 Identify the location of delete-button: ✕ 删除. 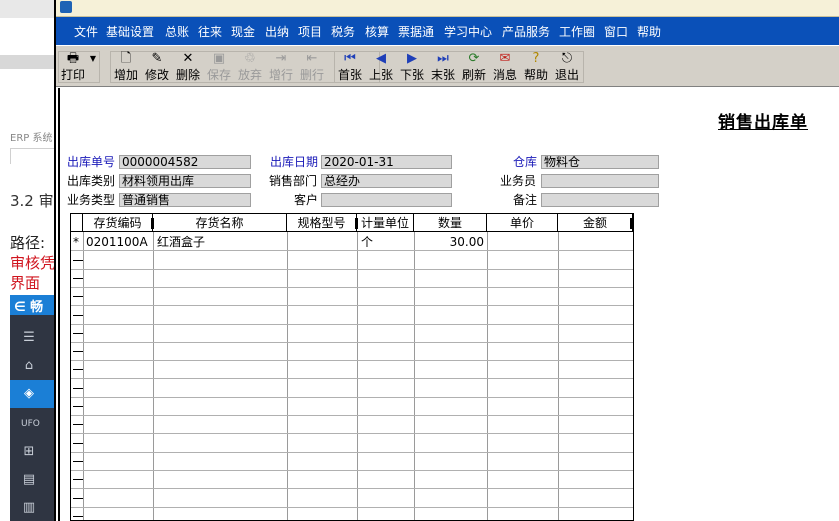
(188, 67).